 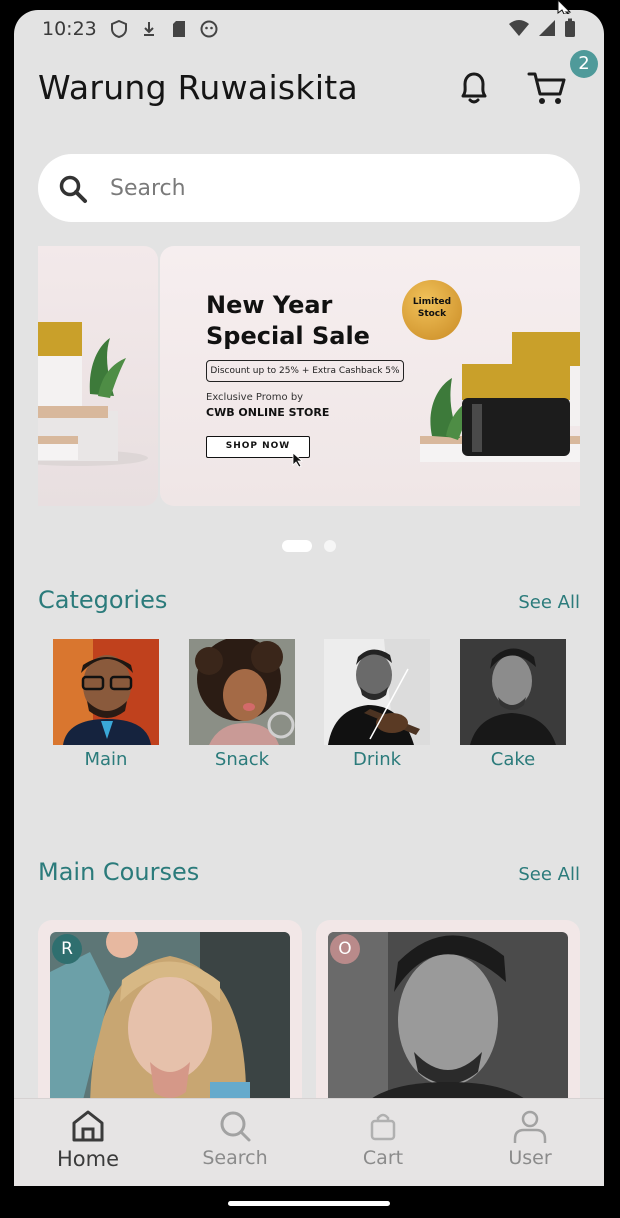 I want to click on category-item-cake: Cake, so click(x=513, y=704).